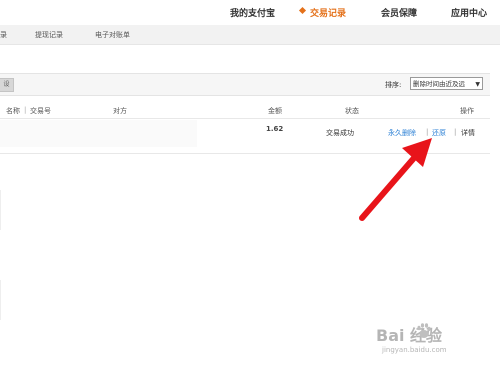 The image size is (500, 375). Describe the element at coordinates (245, 84) in the screenshot. I see `filter-toolbar: 设 排序: 删除时间由近及远 ▼` at that location.